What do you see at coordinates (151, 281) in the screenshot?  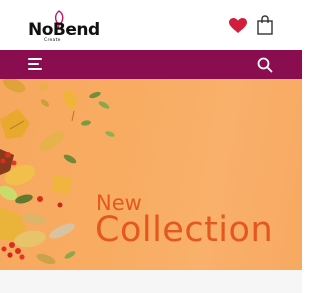 I see `content-area` at bounding box center [151, 281].